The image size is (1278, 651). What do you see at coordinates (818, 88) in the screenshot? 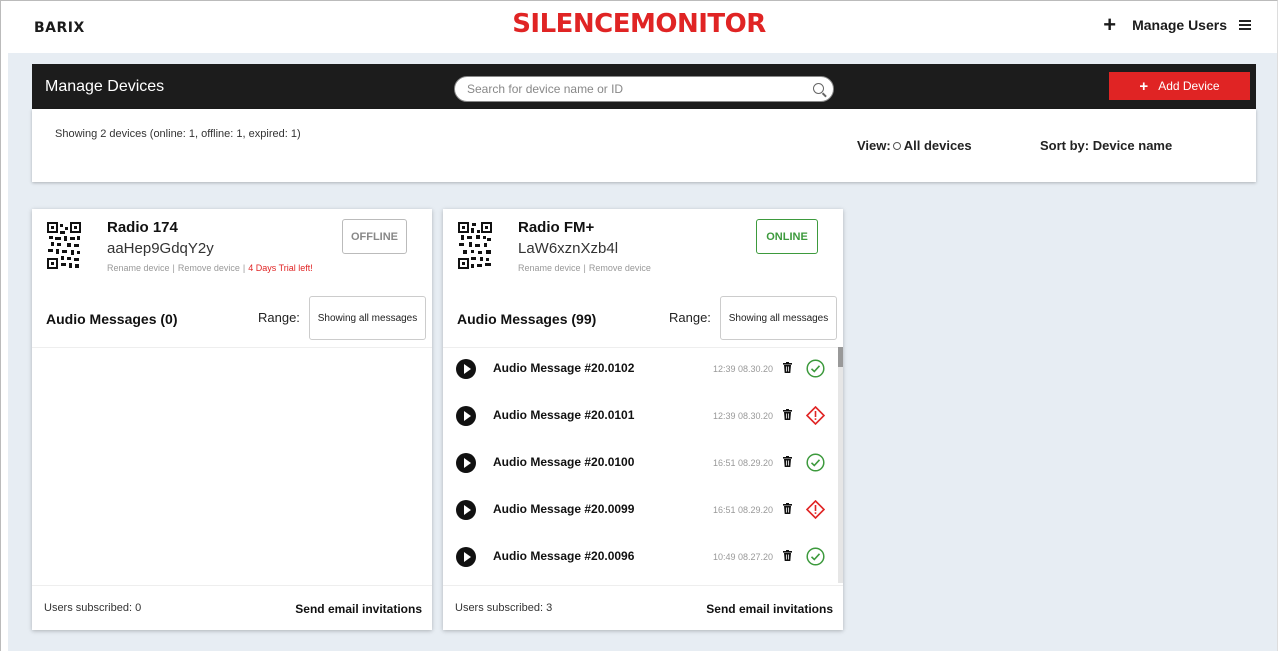
I see `search-icon` at bounding box center [818, 88].